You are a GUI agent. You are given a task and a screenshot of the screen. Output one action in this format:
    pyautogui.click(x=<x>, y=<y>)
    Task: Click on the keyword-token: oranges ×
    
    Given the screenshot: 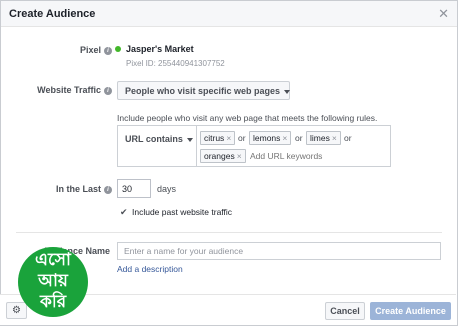 What is the action you would take?
    pyautogui.click(x=223, y=156)
    